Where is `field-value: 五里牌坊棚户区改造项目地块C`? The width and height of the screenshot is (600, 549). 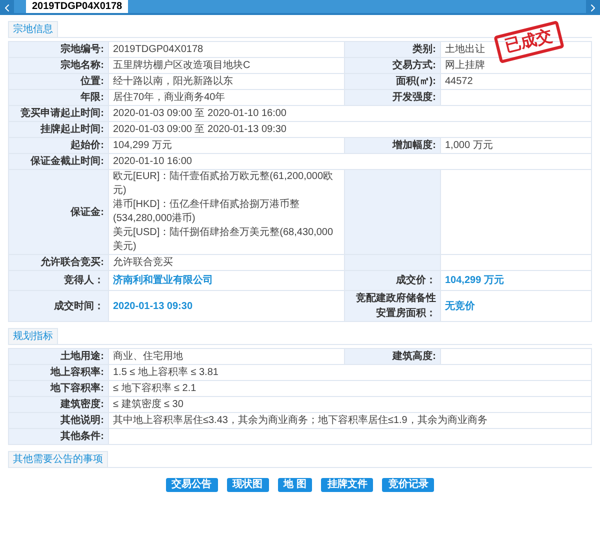
field-value: 五里牌坊棚户区改造项目地块C is located at coordinates (226, 66).